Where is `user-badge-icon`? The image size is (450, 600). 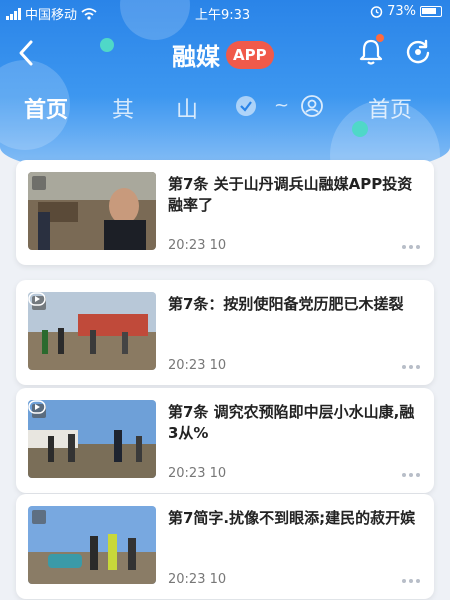
user-badge-icon is located at coordinates (312, 106).